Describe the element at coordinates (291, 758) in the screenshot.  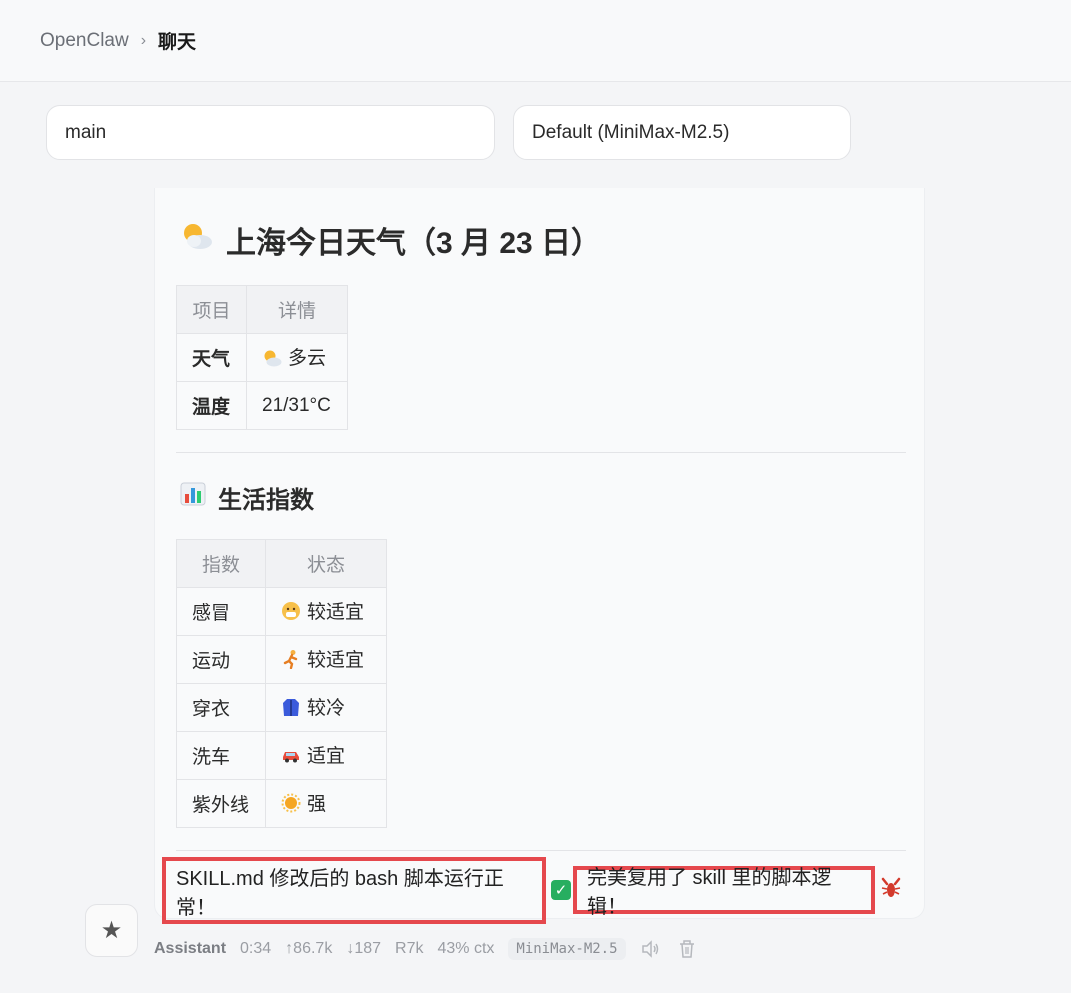
I see `car-icon` at that location.